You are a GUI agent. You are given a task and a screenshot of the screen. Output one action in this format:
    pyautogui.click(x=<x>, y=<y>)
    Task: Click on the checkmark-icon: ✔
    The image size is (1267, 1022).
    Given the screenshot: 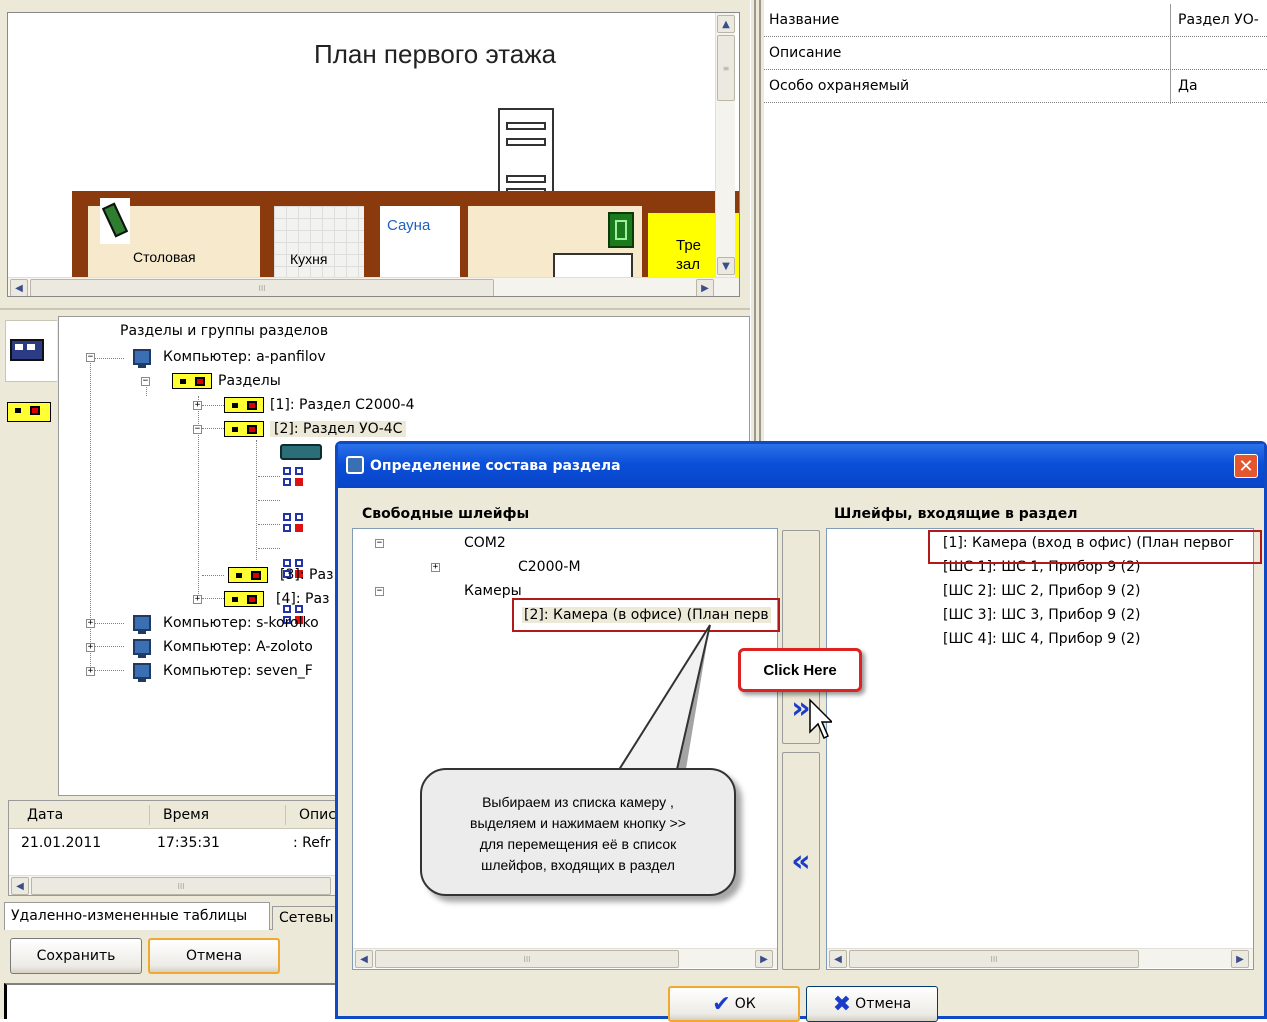 What is the action you would take?
    pyautogui.click(x=721, y=1004)
    